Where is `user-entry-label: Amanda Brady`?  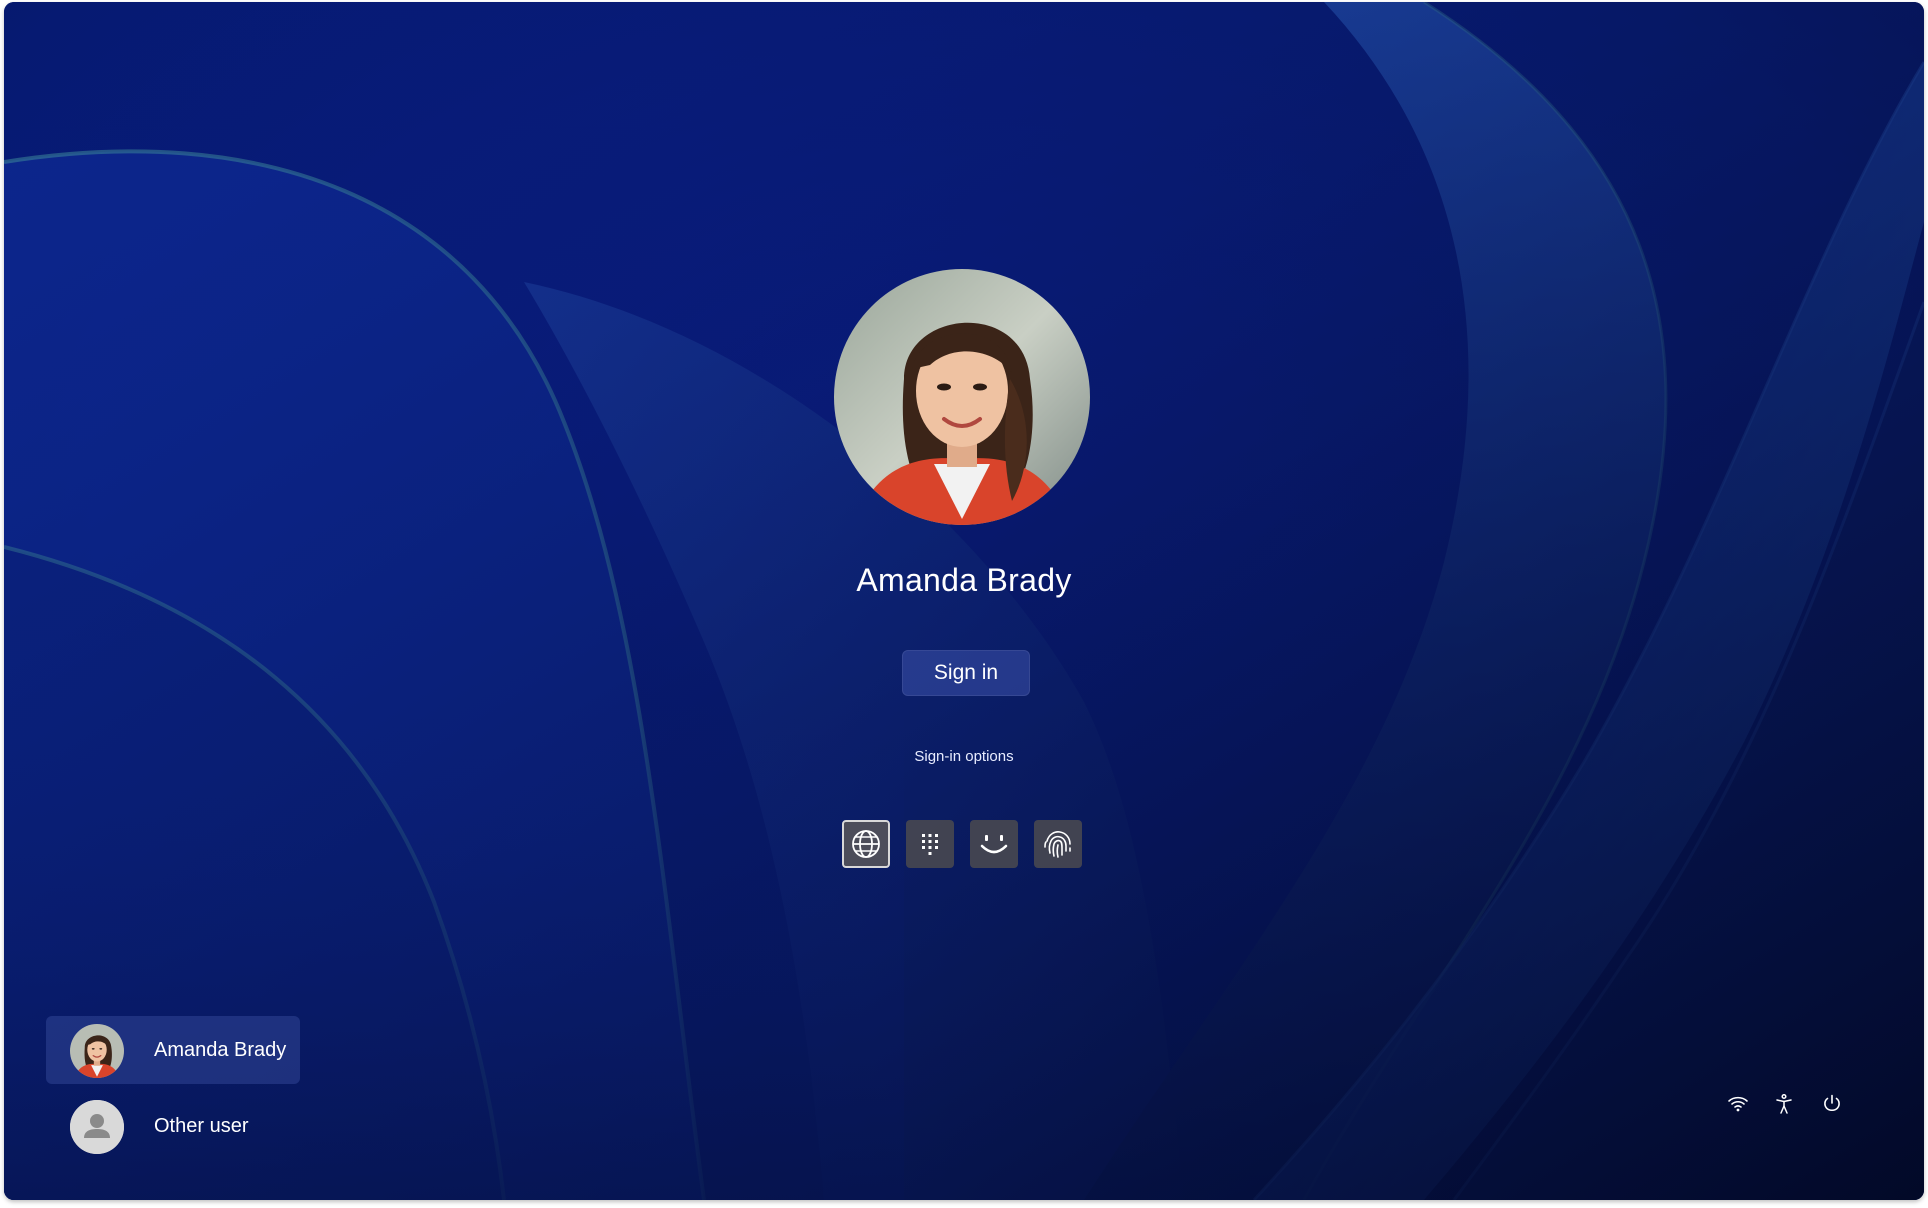
user-entry-label: Amanda Brady is located at coordinates (220, 1049).